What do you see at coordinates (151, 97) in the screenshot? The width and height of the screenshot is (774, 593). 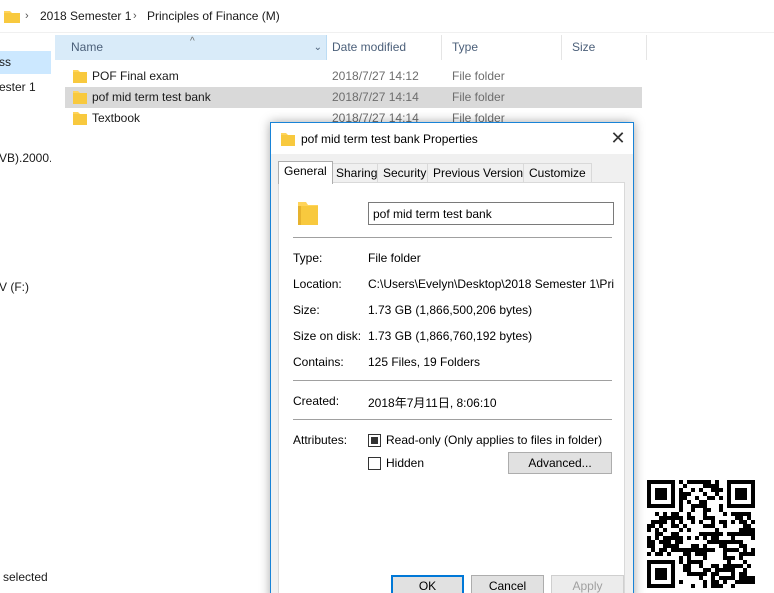 I see `file-name: pof mid term test bank` at bounding box center [151, 97].